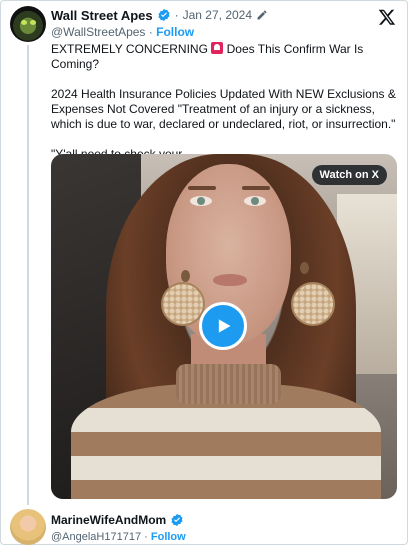 The height and width of the screenshot is (547, 410). What do you see at coordinates (175, 32) in the screenshot?
I see `follow-button: Follow` at bounding box center [175, 32].